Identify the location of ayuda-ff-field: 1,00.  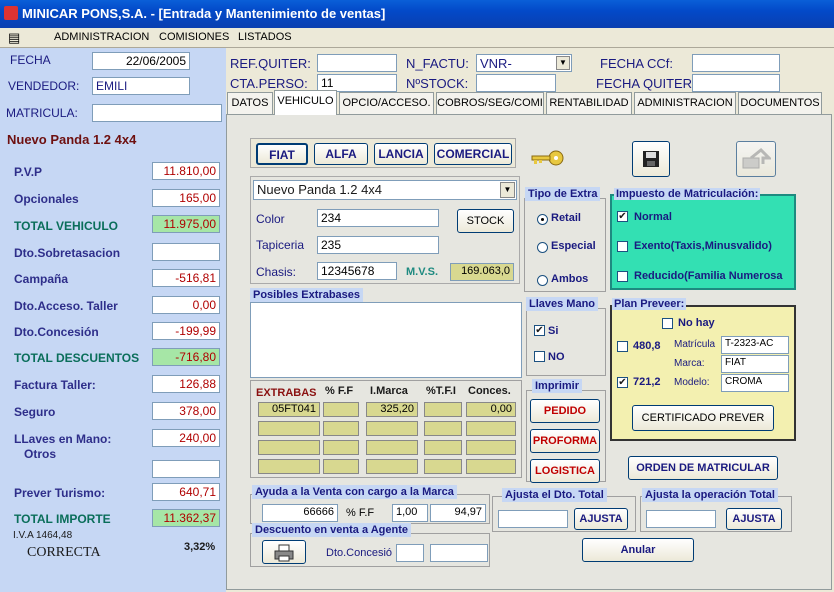
(410, 513).